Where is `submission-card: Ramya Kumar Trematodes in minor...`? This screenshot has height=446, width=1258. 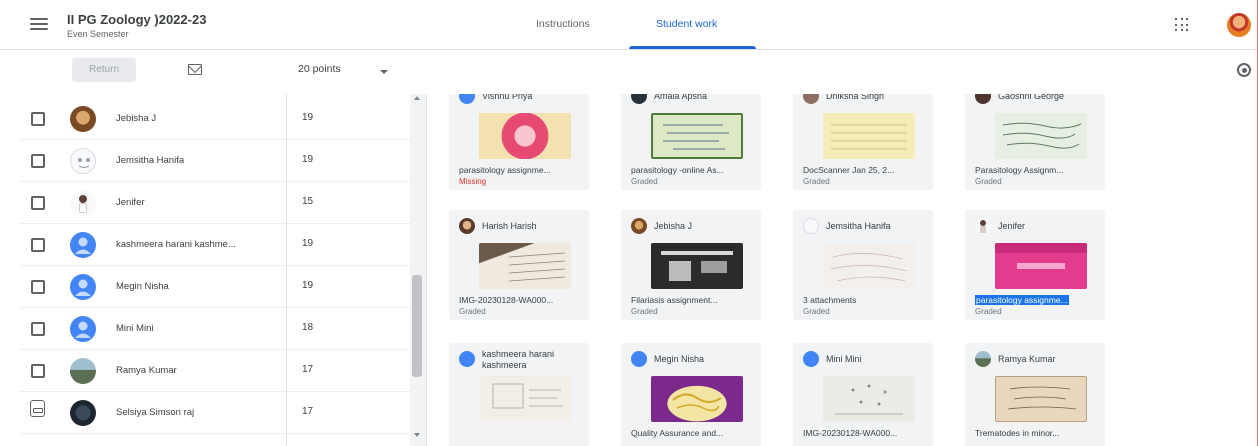
submission-card: Ramya Kumar Trematodes in minor... is located at coordinates (1035, 394).